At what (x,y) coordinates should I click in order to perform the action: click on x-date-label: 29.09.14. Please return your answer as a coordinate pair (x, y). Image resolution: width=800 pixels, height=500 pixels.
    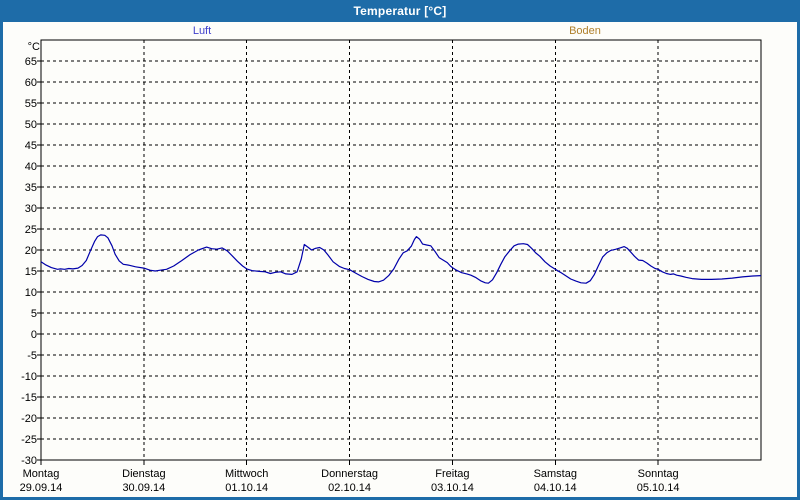
    Looking at the image, I should click on (41, 488).